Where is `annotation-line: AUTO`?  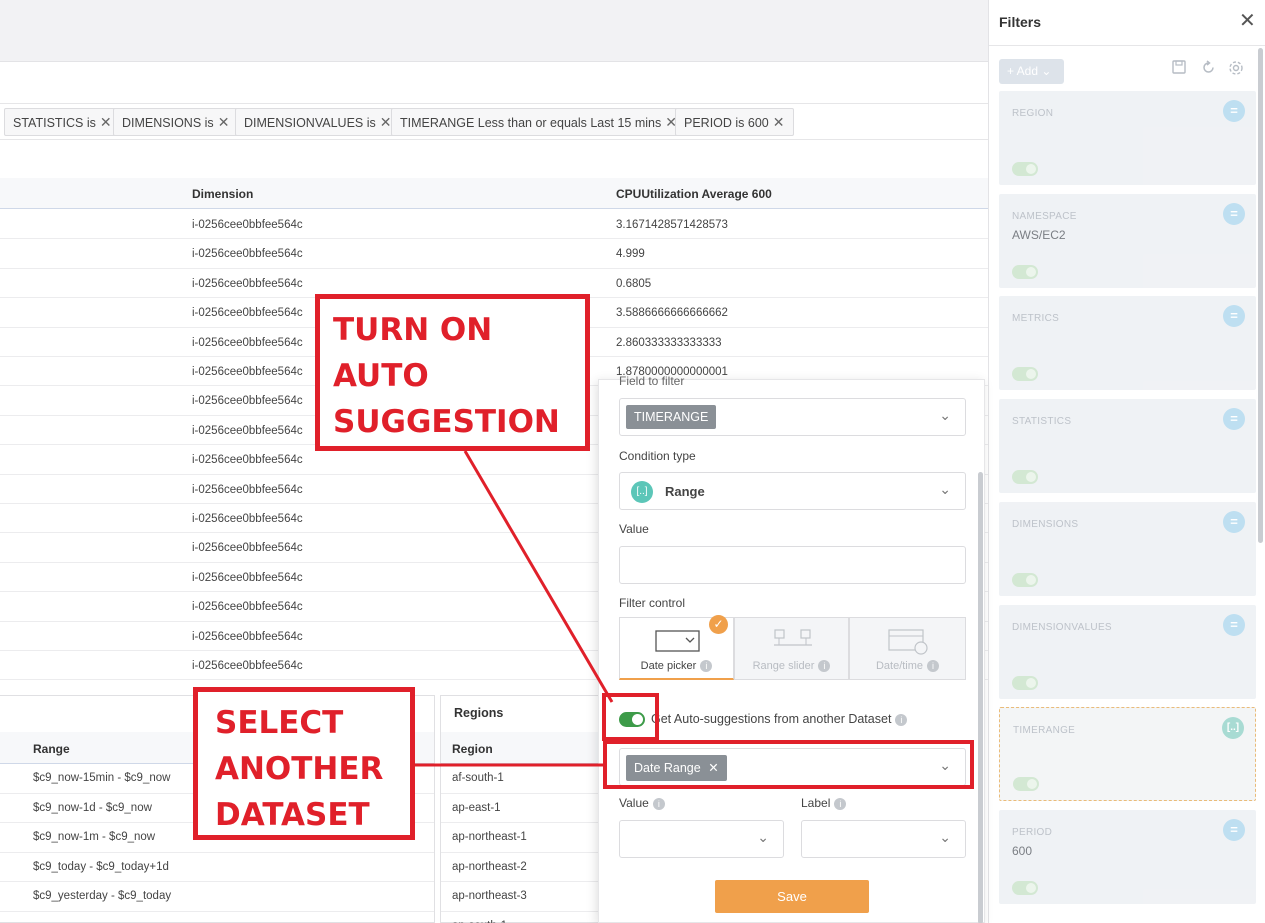
annotation-line: AUTO is located at coordinates (381, 376).